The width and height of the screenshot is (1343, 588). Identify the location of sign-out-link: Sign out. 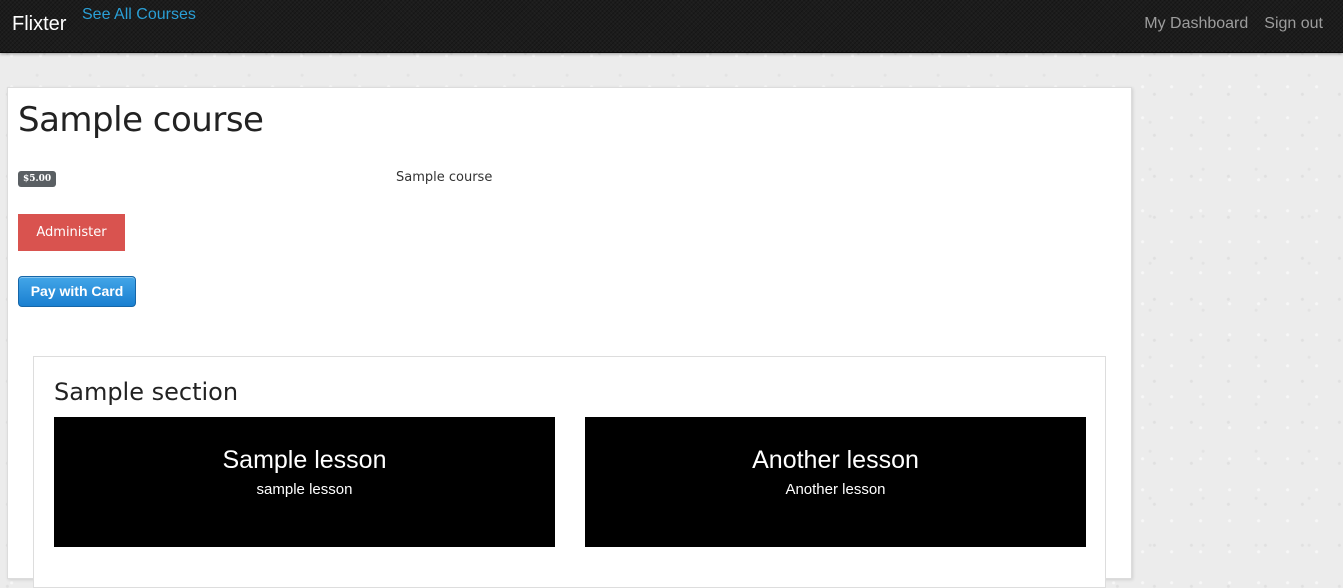
(1293, 24).